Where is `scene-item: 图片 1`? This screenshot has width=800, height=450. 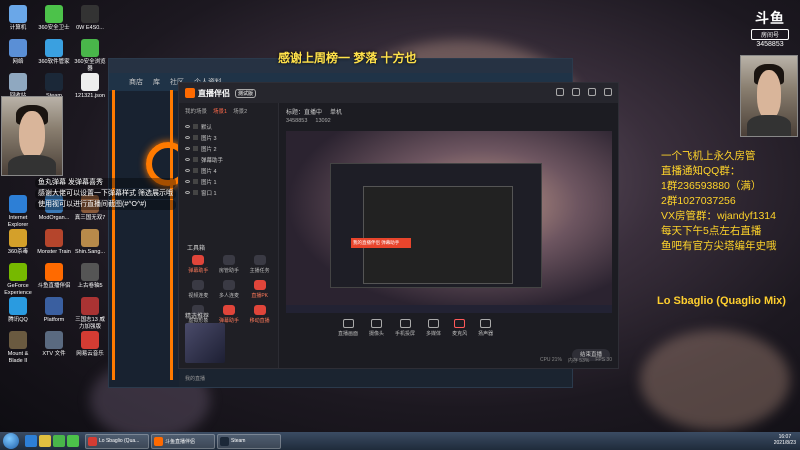
scene-item: 图片 1 is located at coordinates (228, 181).